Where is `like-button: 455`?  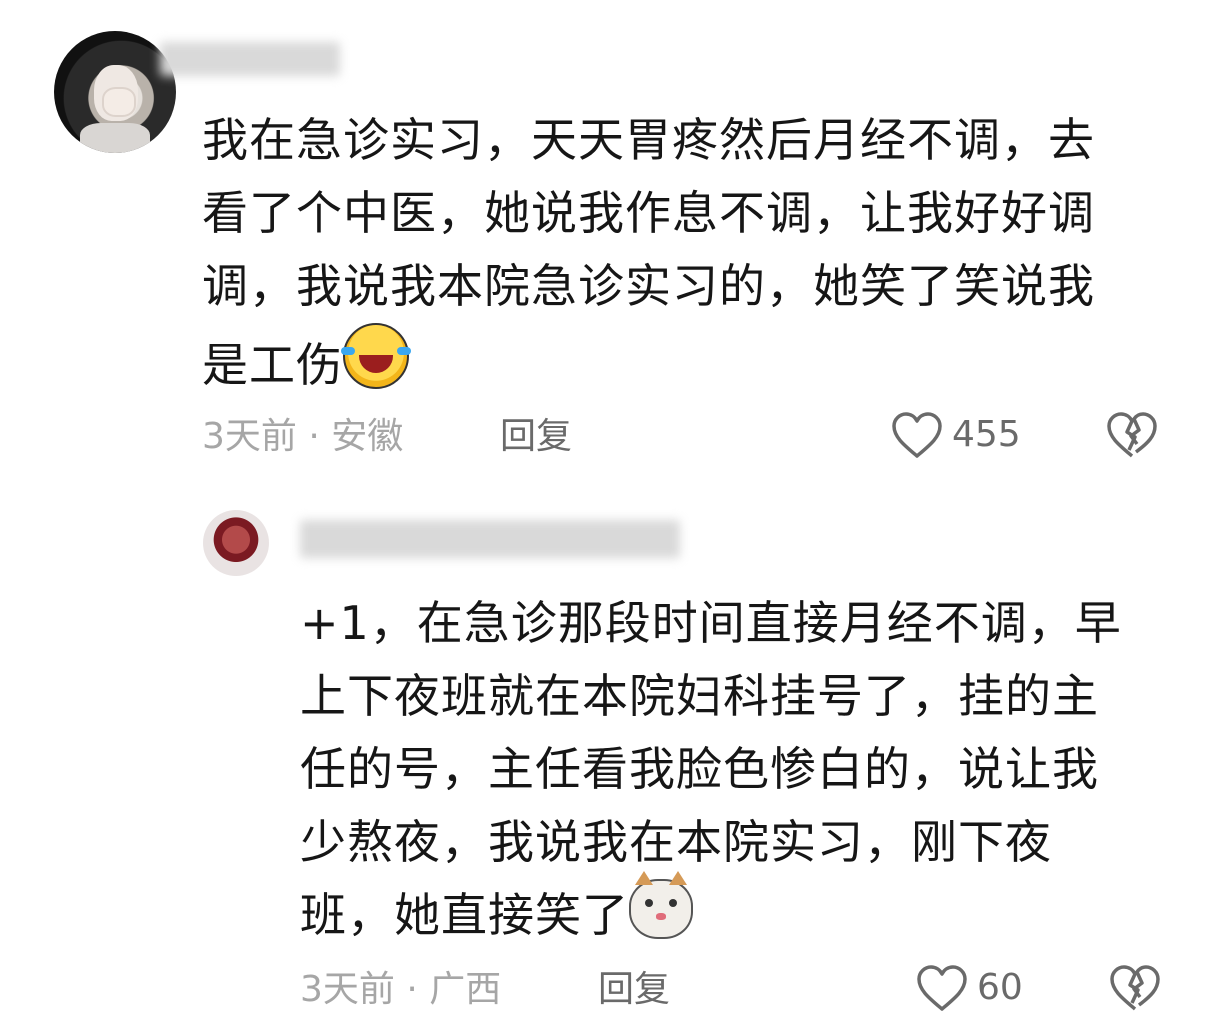 like-button: 455 is located at coordinates (955, 435).